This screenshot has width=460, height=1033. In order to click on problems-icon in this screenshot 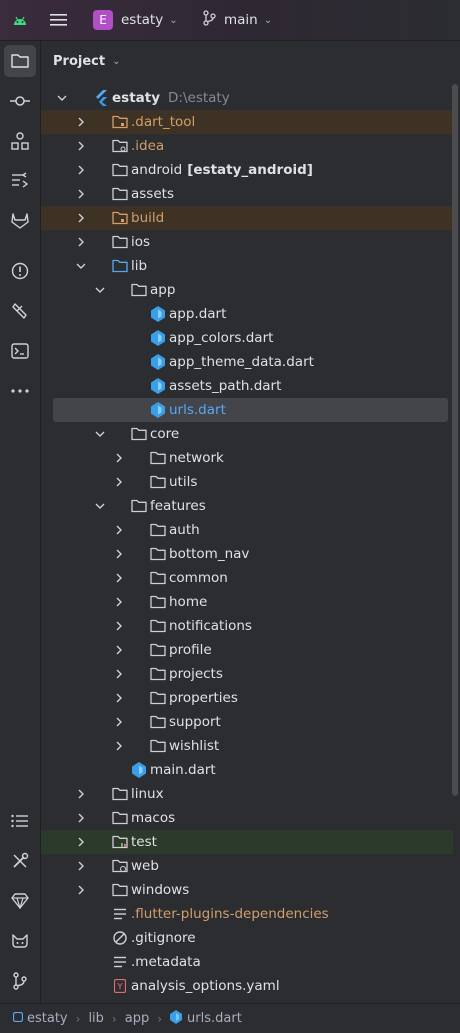, I will do `click(20, 271)`.